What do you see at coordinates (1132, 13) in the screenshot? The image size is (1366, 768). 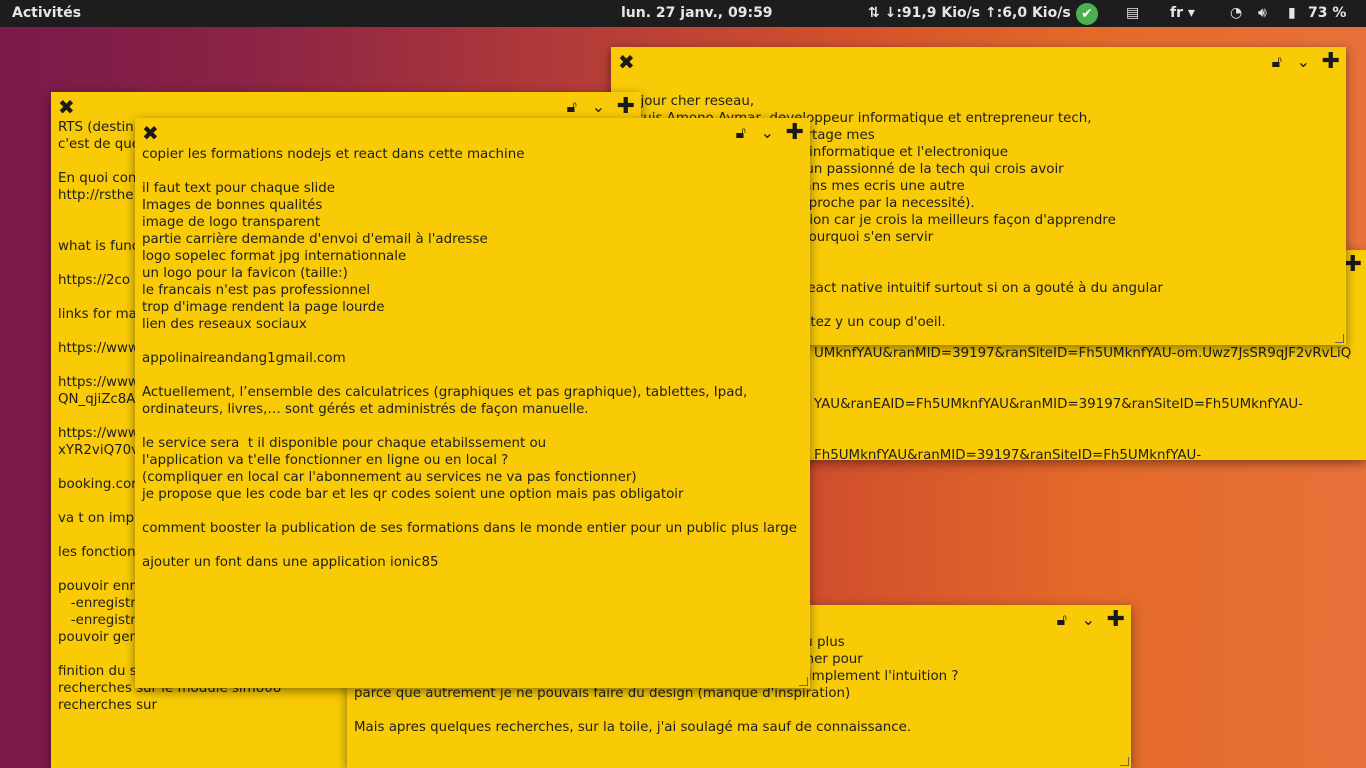 I see `sticky-notes-indicator-icon: ▤` at bounding box center [1132, 13].